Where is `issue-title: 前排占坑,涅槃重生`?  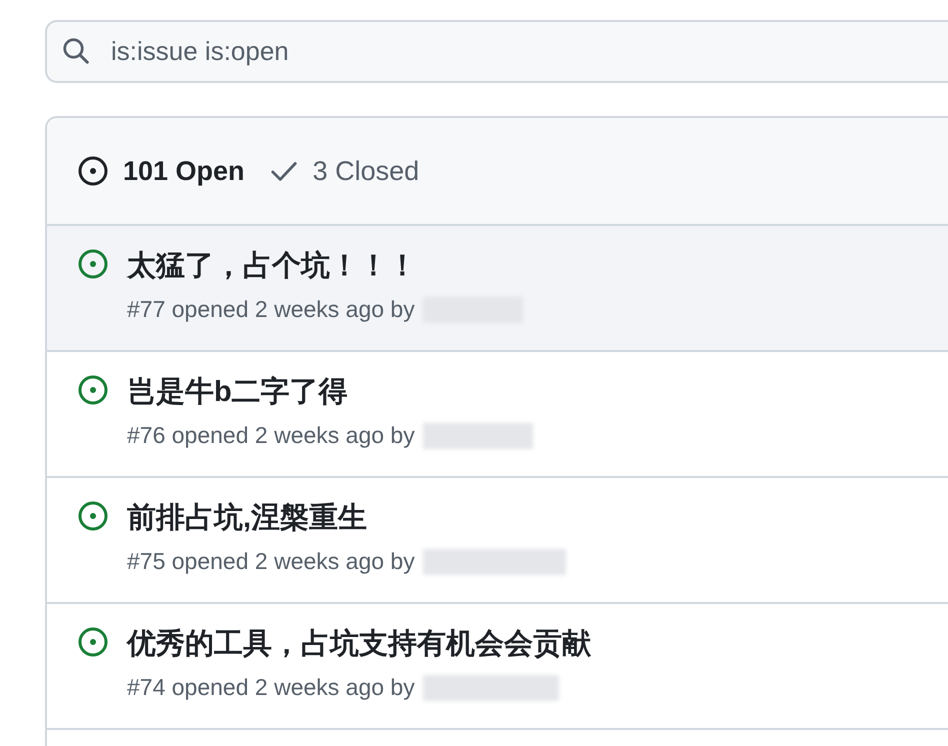 issue-title: 前排占坑,涅槃重生 is located at coordinates (346, 518).